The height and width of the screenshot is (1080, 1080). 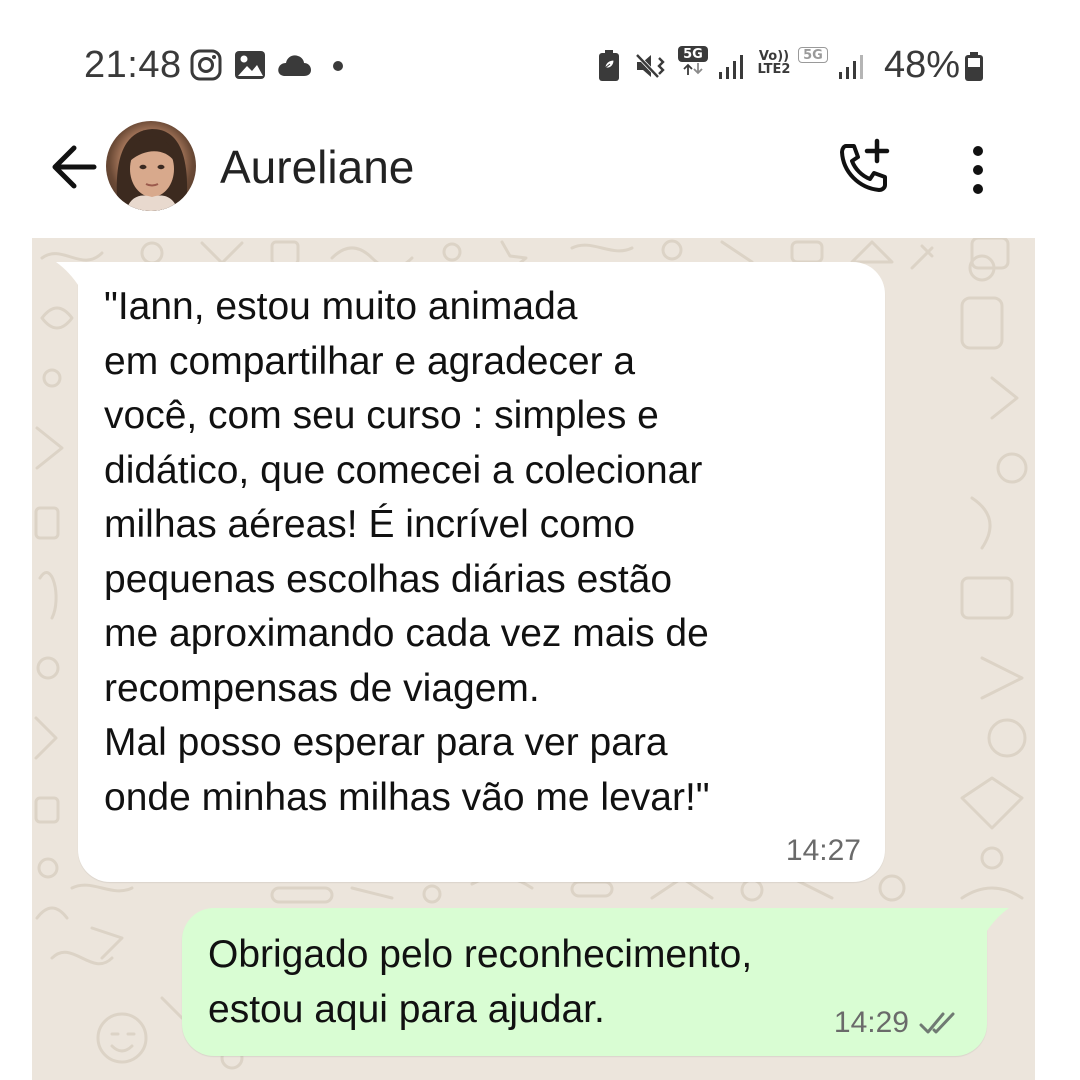 I want to click on back-arrow-icon, so click(x=74, y=167).